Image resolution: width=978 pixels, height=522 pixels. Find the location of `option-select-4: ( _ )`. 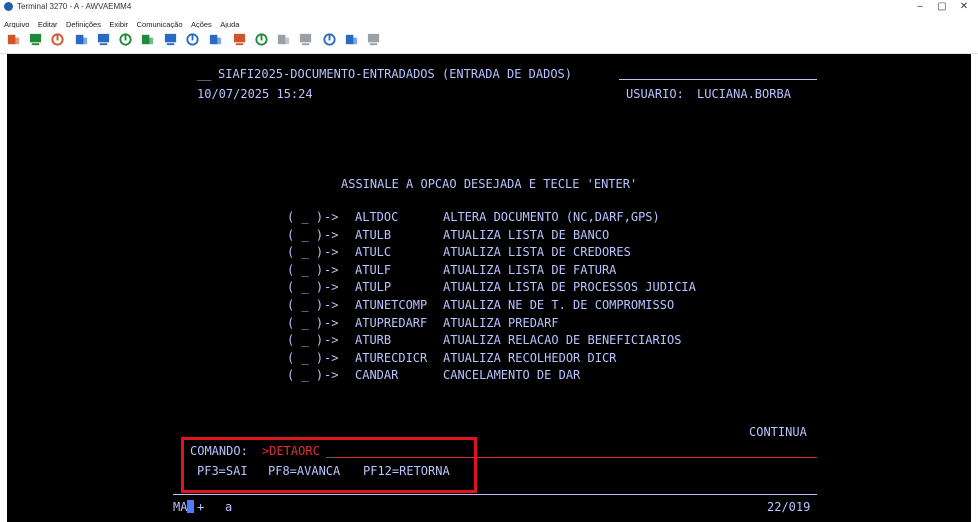

option-select-4: ( _ ) is located at coordinates (305, 270).